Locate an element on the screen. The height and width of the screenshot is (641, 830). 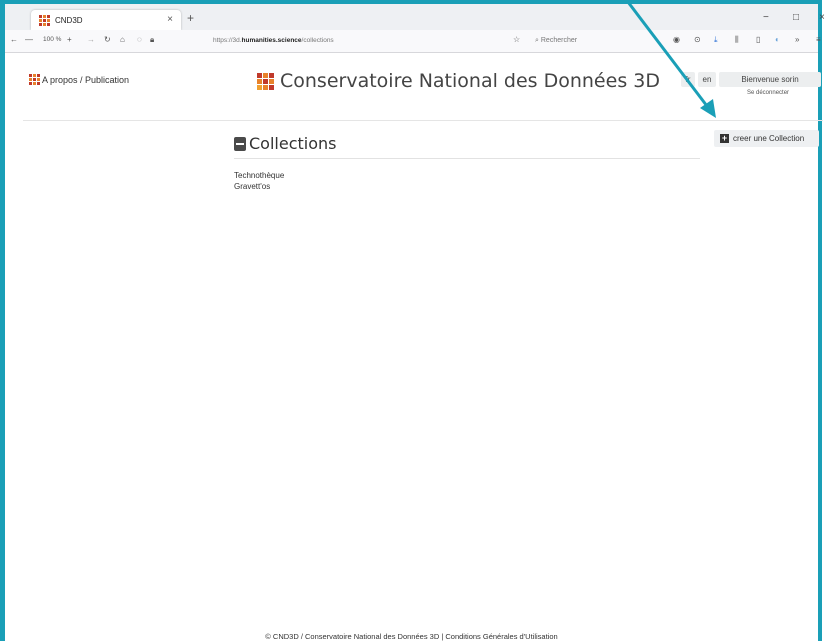
tab-close-icon: × is located at coordinates (170, 19).